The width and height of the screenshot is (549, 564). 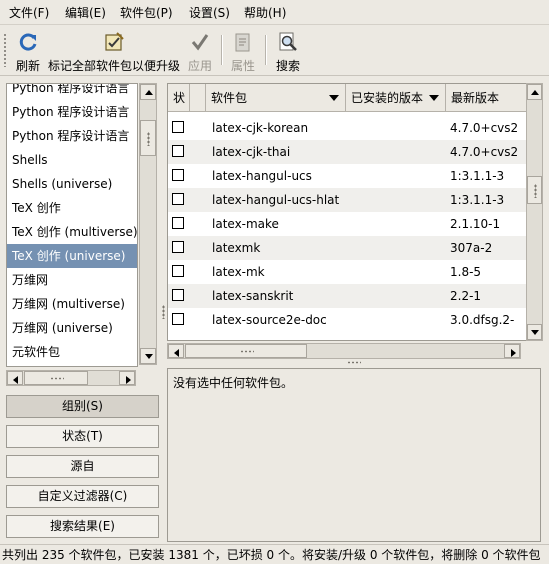 I want to click on arrow-right-icon, so click(x=128, y=380).